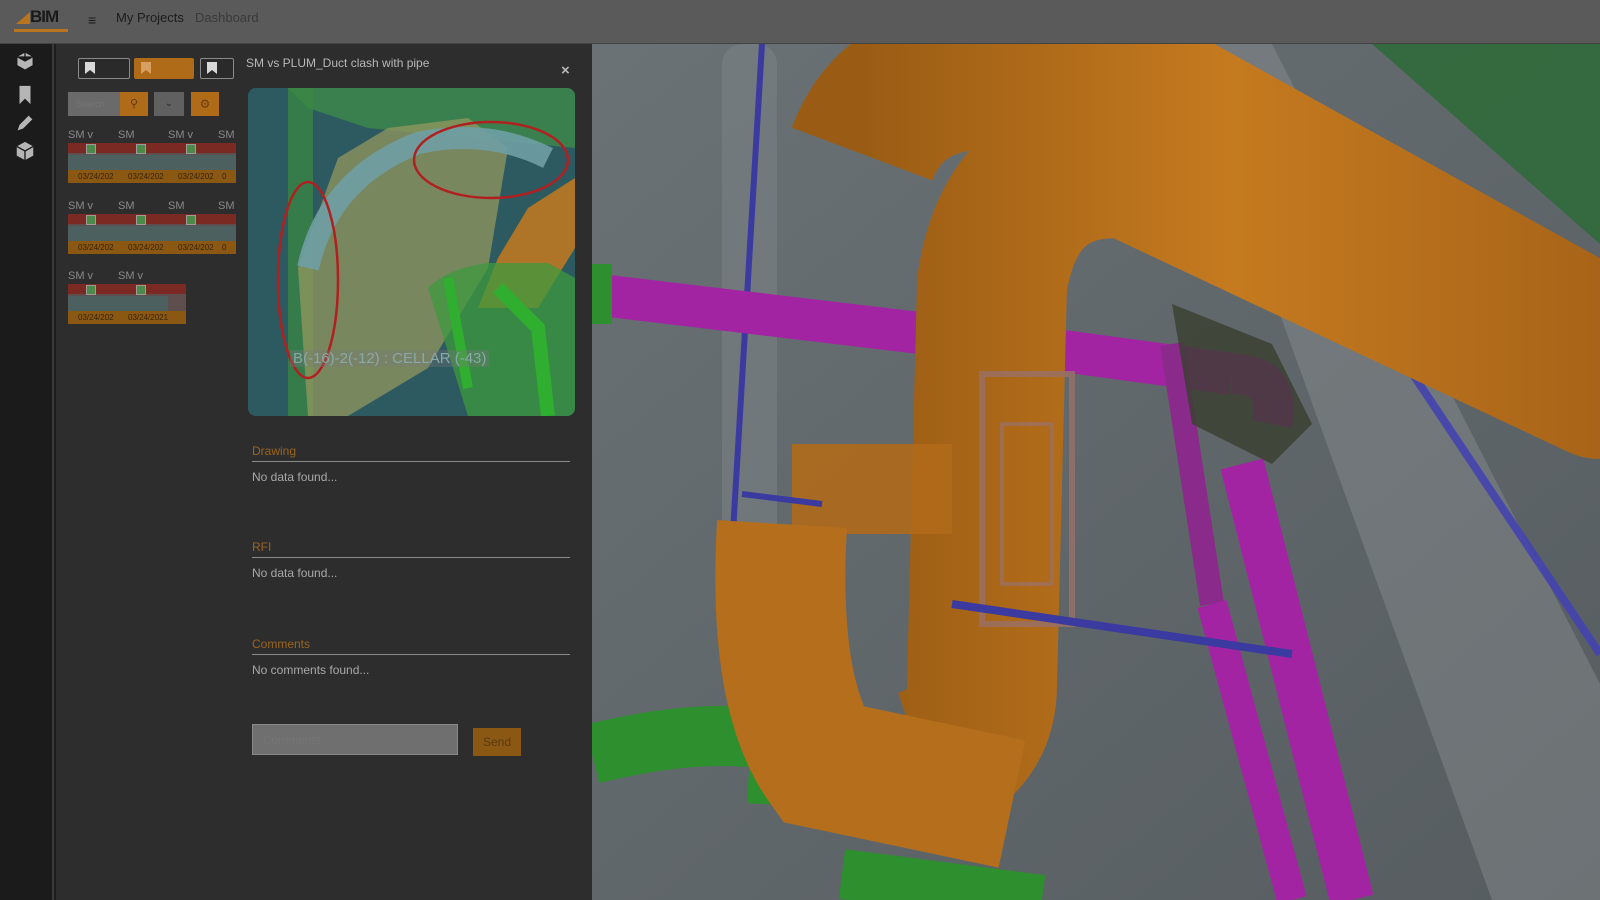 Image resolution: width=1600 pixels, height=900 pixels. I want to click on issue-date: 03/24/2021, so click(152, 317).